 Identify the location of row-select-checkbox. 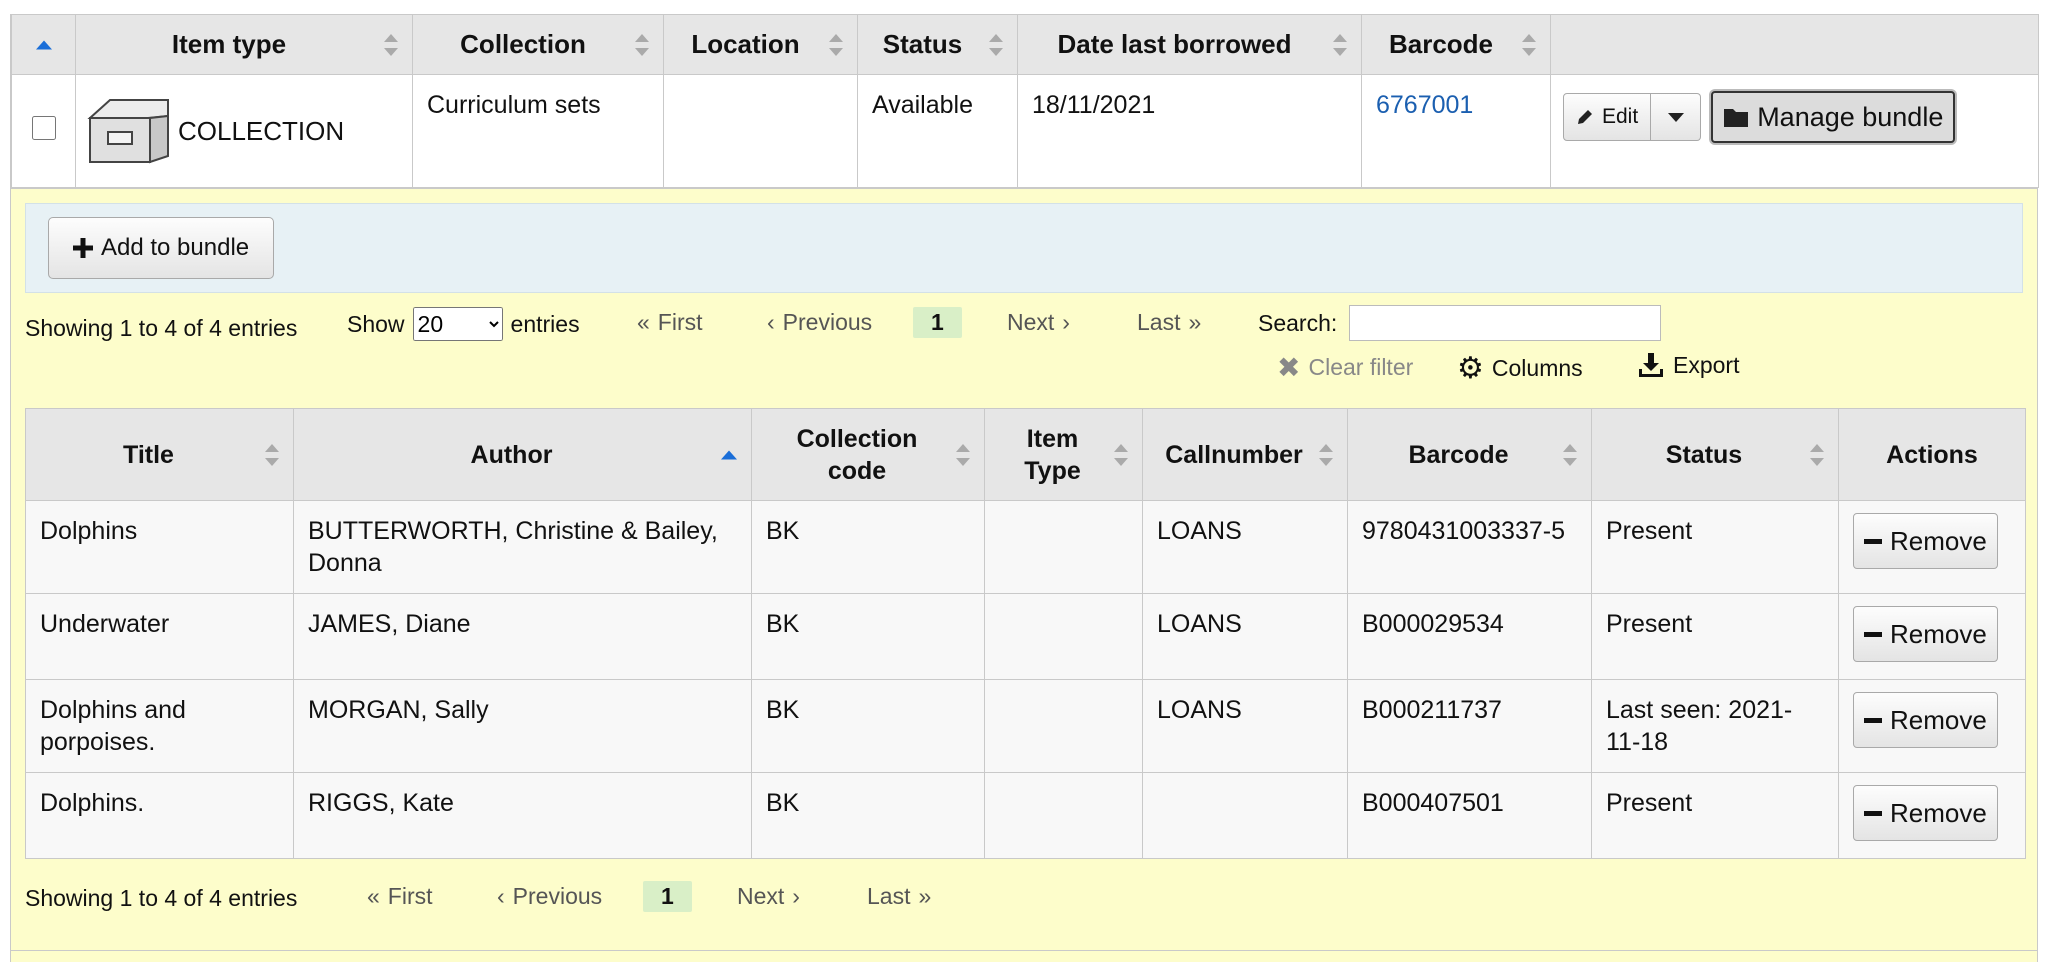
(43, 127).